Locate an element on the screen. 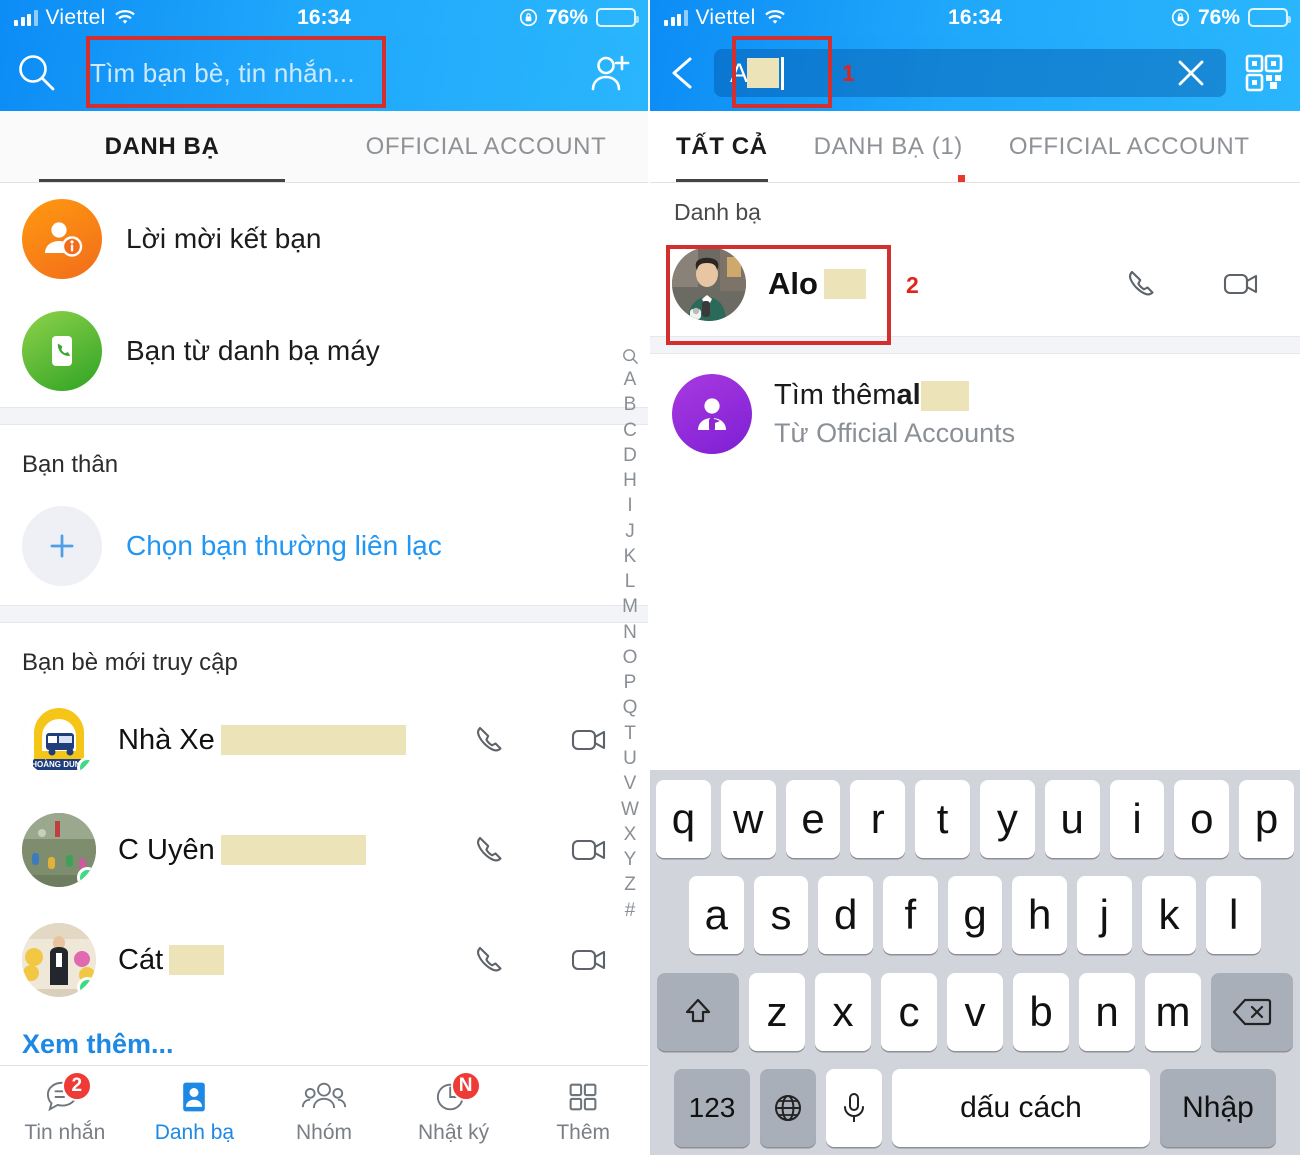 The image size is (1300, 1155). key-numbers: 123 is located at coordinates (712, 1107).